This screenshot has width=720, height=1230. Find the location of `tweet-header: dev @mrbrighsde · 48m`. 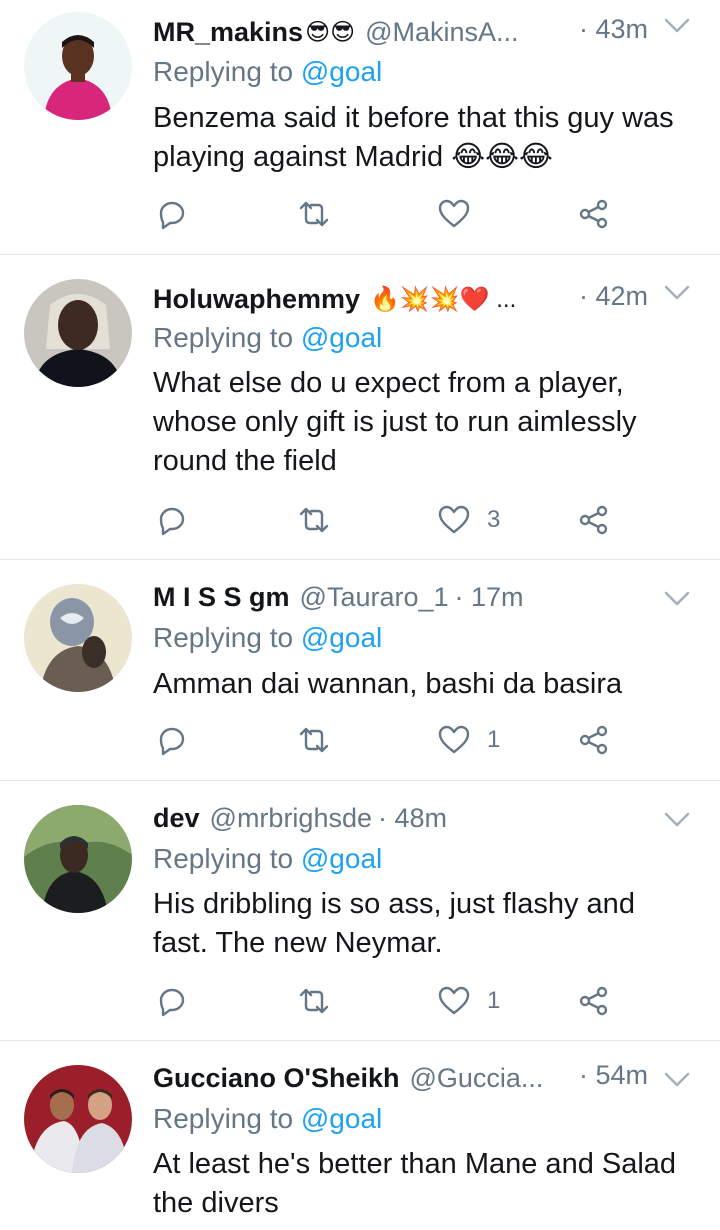

tweet-header: dev @mrbrighsde · 48m is located at coordinates (426, 818).